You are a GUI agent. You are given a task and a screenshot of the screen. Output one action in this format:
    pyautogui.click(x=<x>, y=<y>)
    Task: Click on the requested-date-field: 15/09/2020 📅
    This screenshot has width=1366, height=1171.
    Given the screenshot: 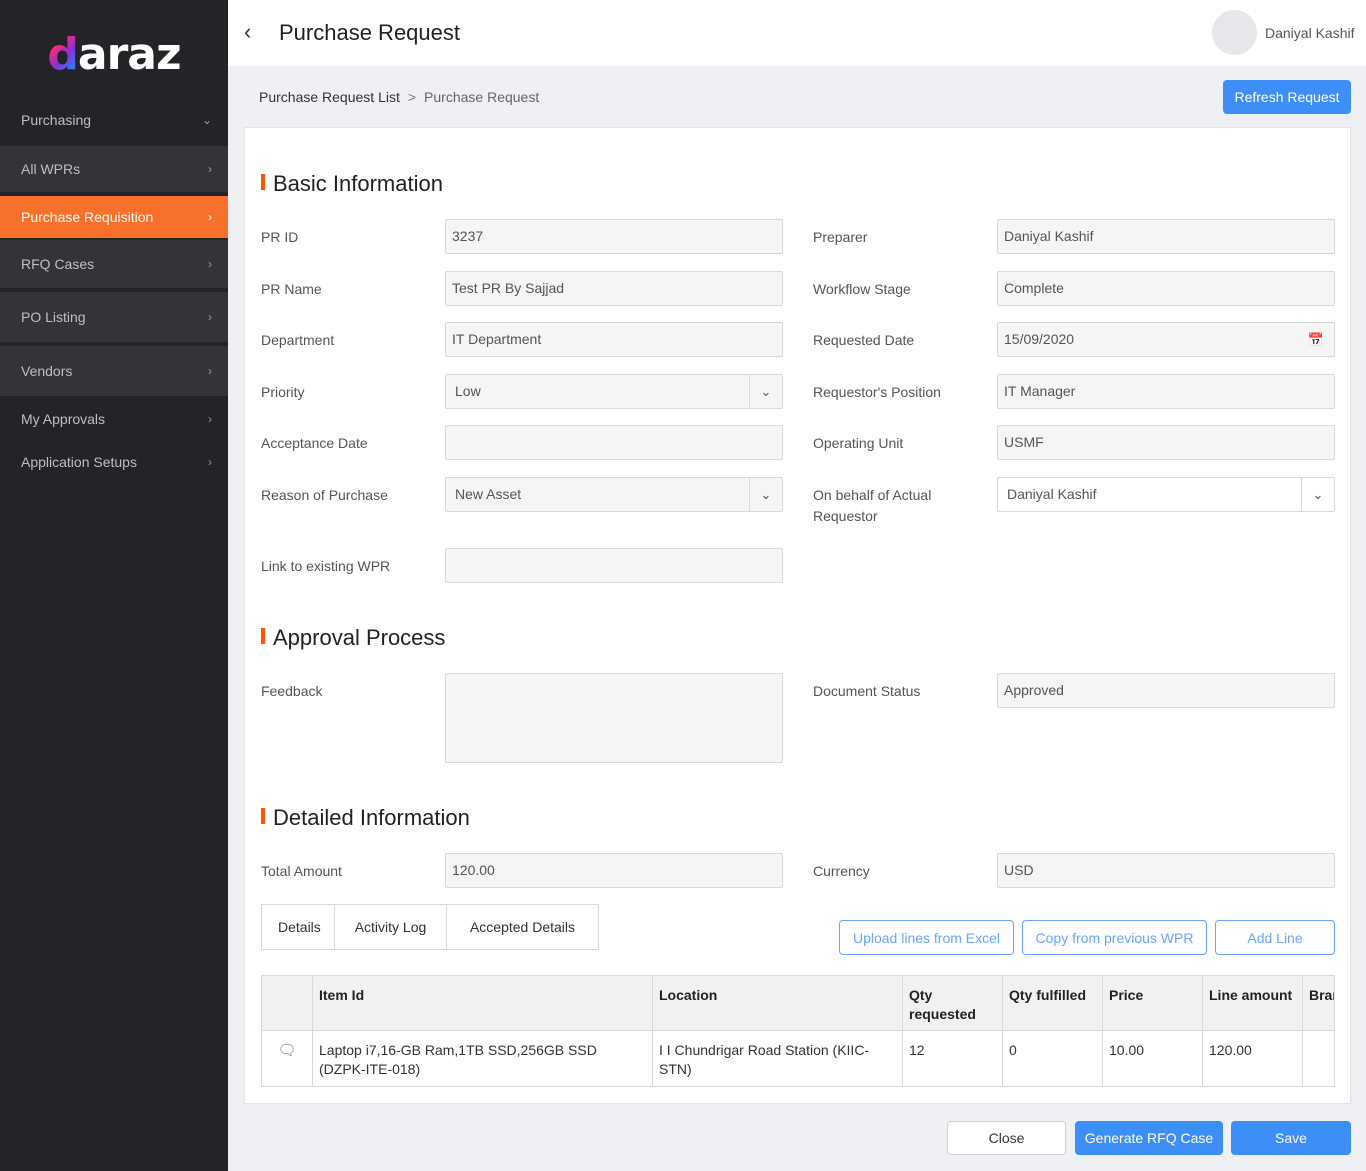 What is the action you would take?
    pyautogui.click(x=1166, y=339)
    